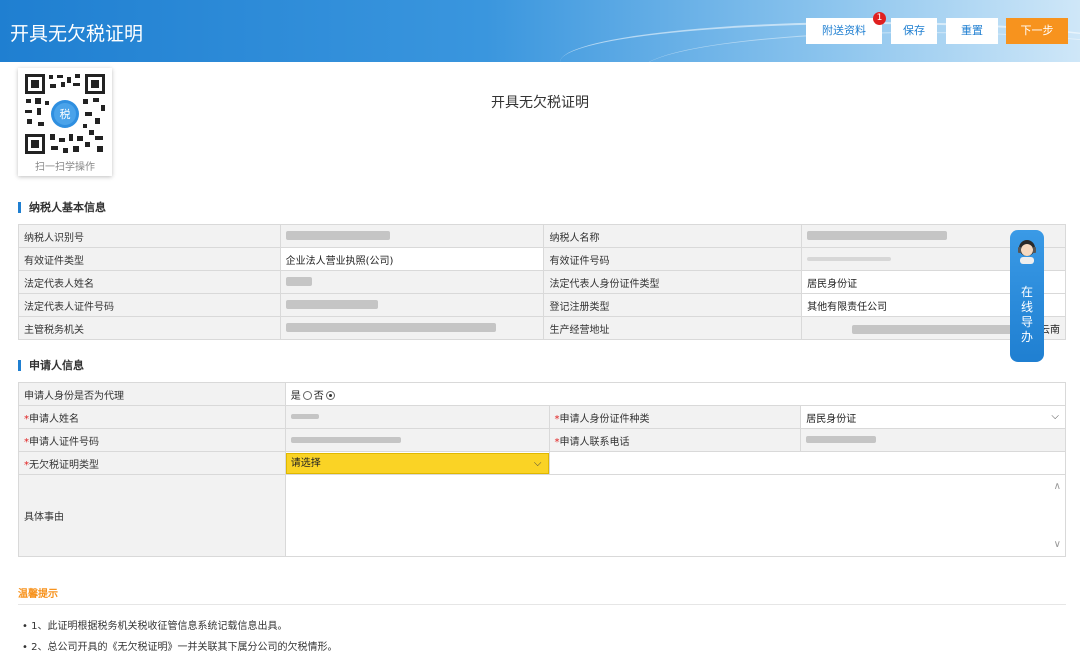 Image resolution: width=1080 pixels, height=665 pixels. Describe the element at coordinates (1027, 314) in the screenshot. I see `online-guide-label: 在线导办` at that location.